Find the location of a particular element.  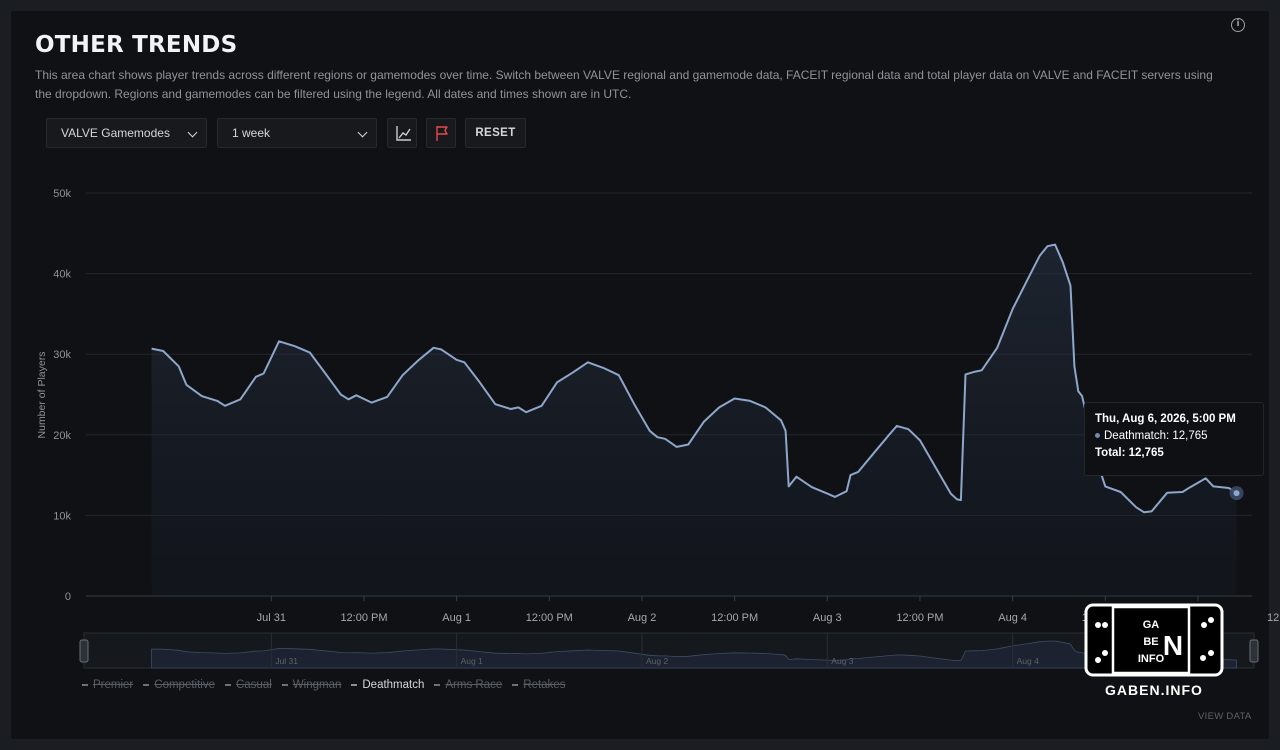

y-tick-label: 0 is located at coordinates (68, 597).